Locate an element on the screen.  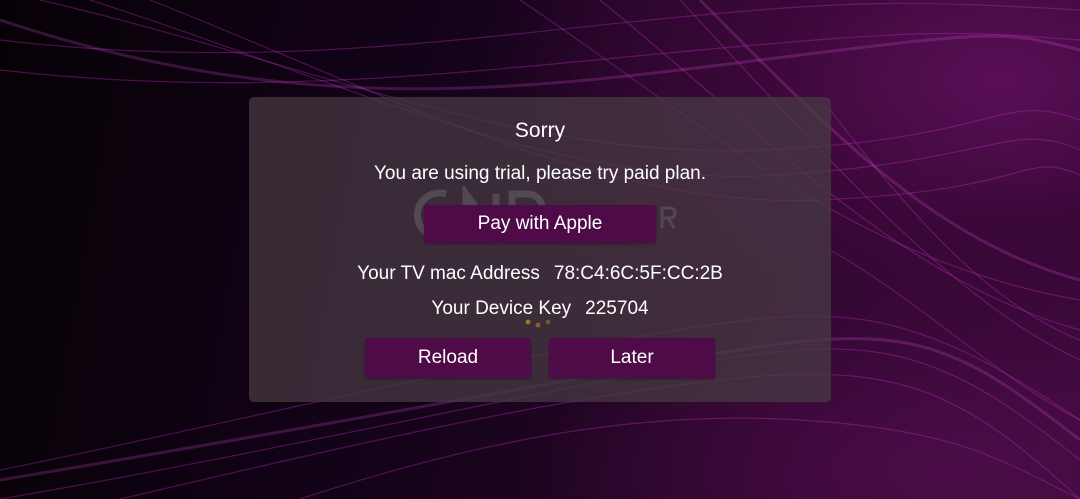
mac-address-row: Your TV mac Address 78:C4:6C:5F:CC:2B is located at coordinates (540, 274).